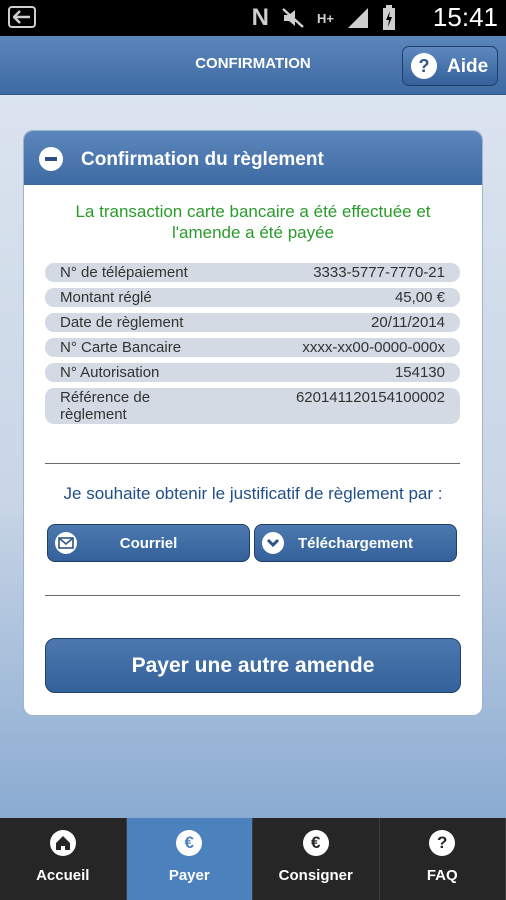  I want to click on notification-n-icon: N, so click(260, 17).